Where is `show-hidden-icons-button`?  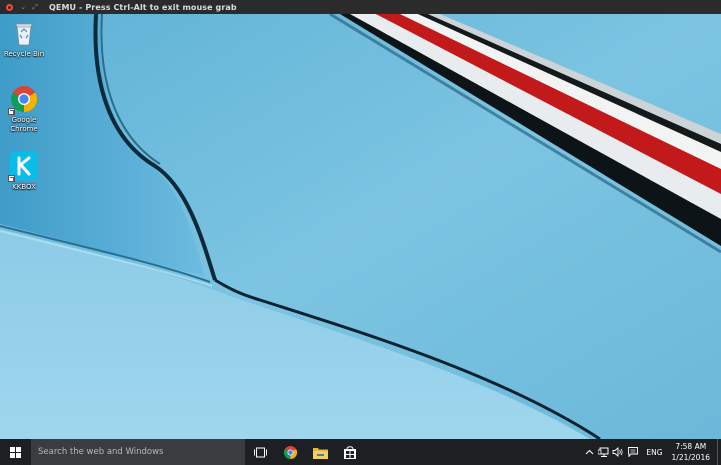
show-hidden-icons-button is located at coordinates (589, 452).